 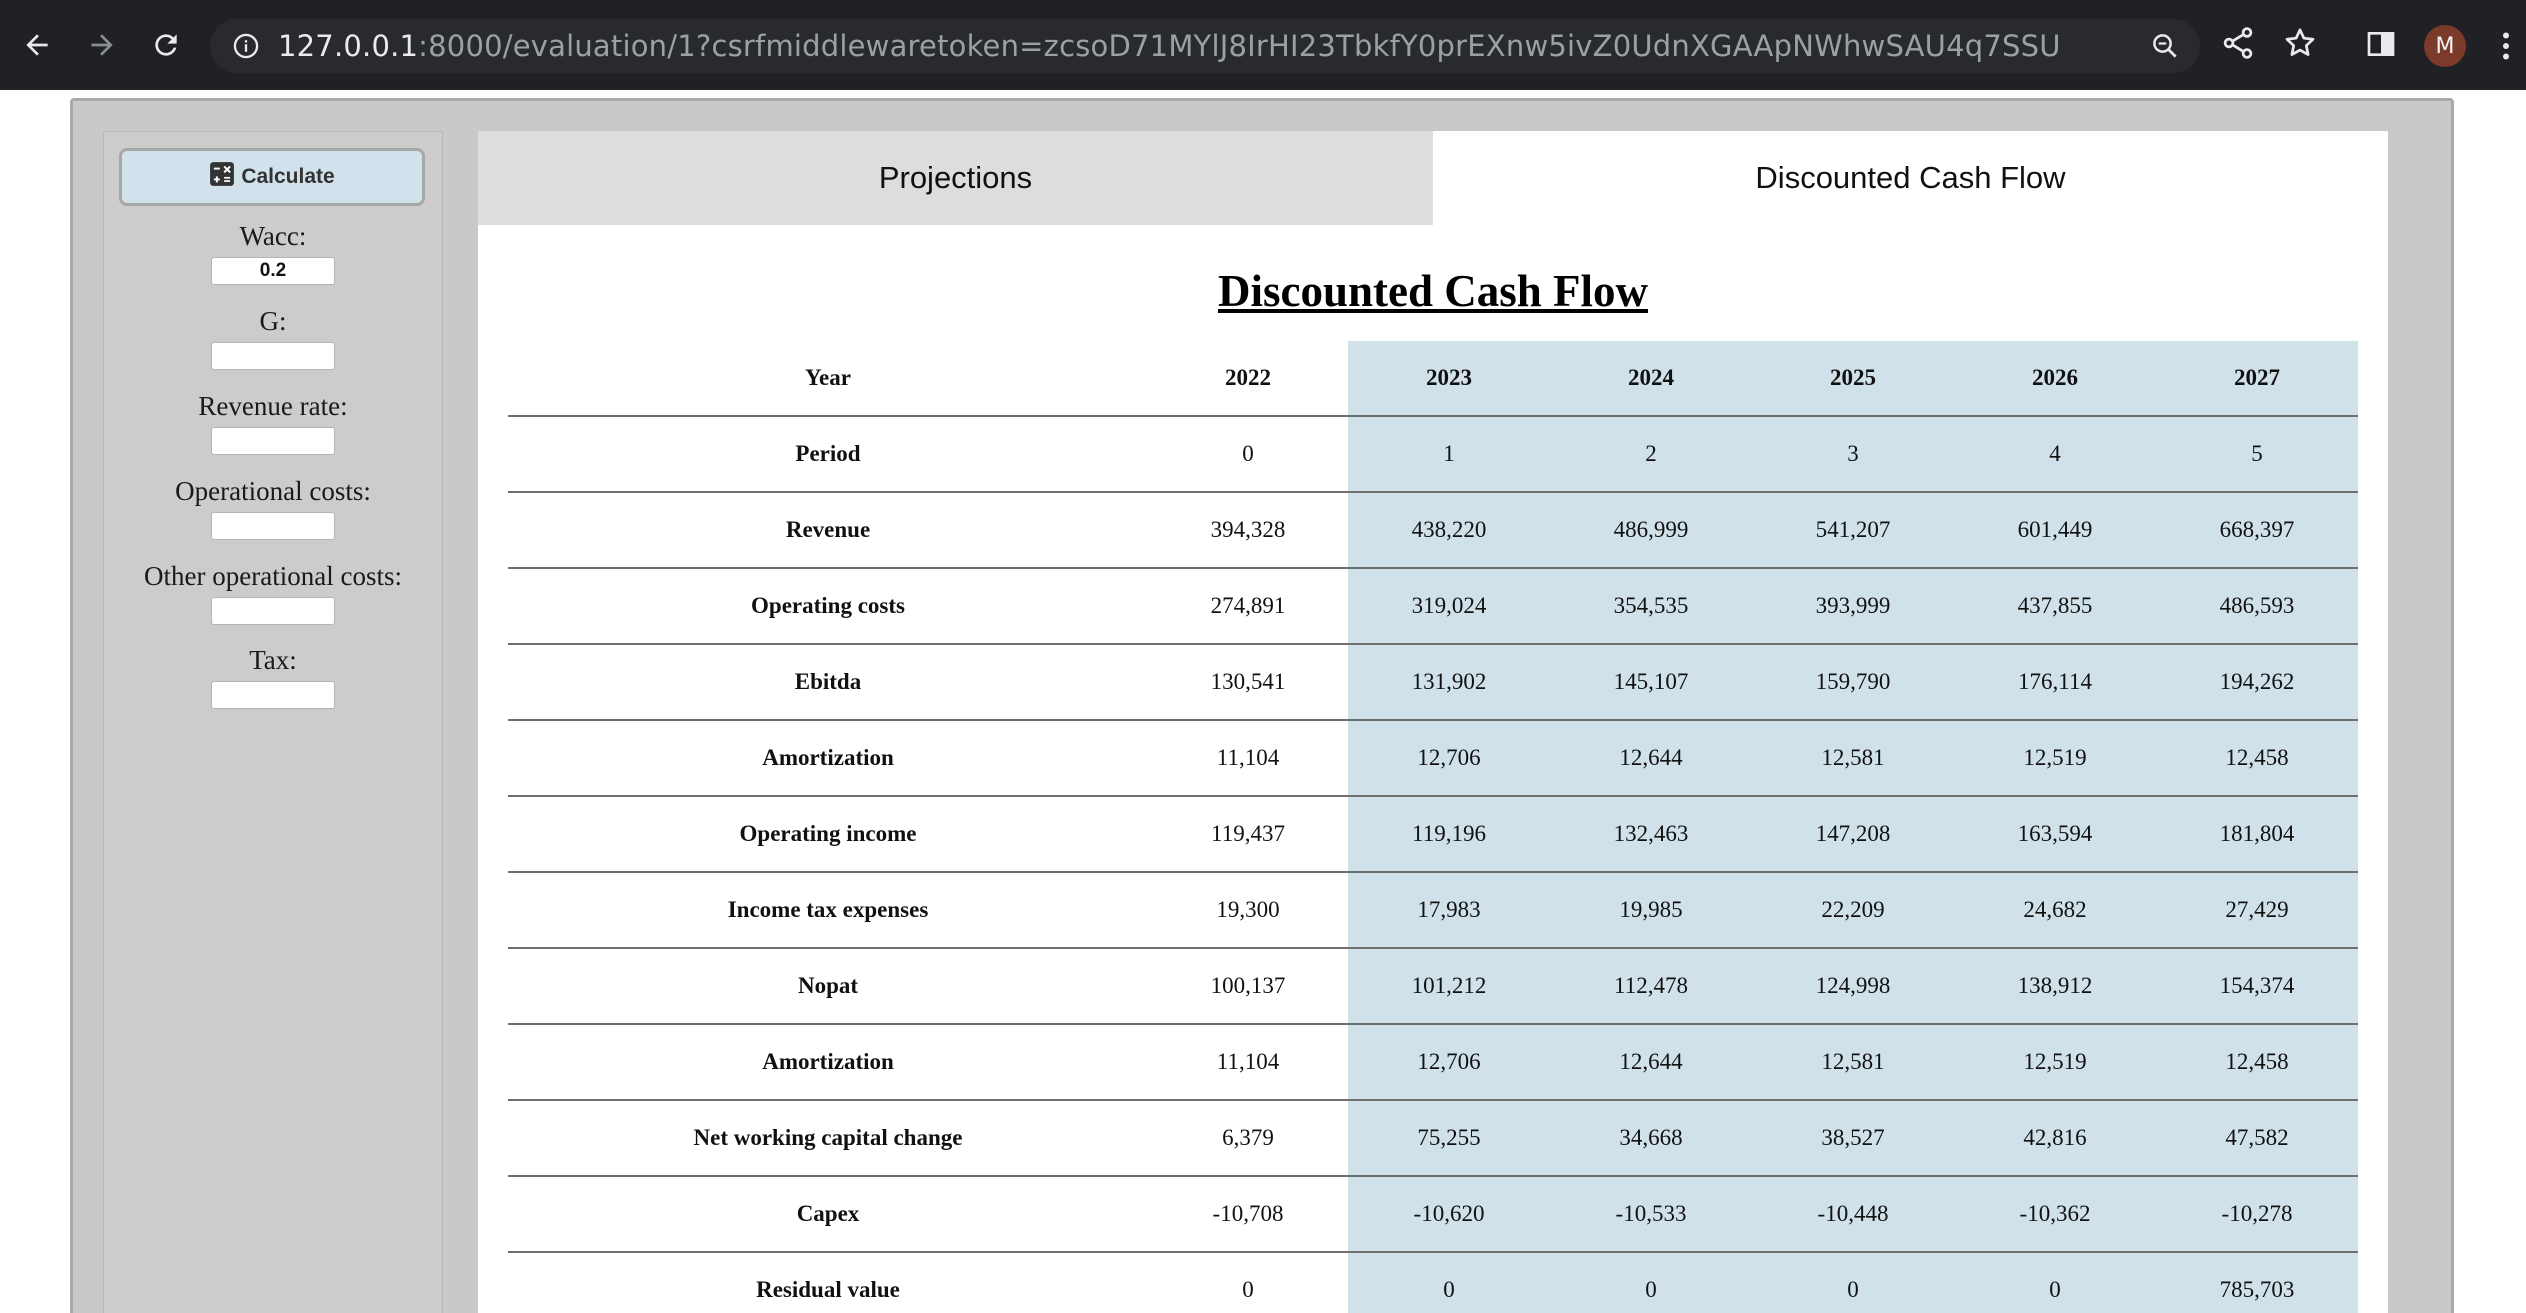 I want to click on row-label: Amortization, so click(x=828, y=1062).